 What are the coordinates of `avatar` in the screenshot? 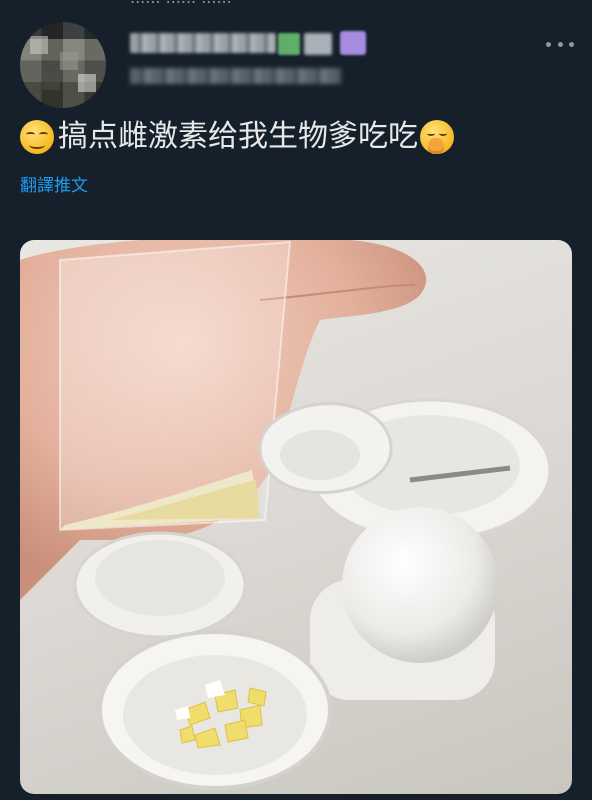 It's located at (63, 65).